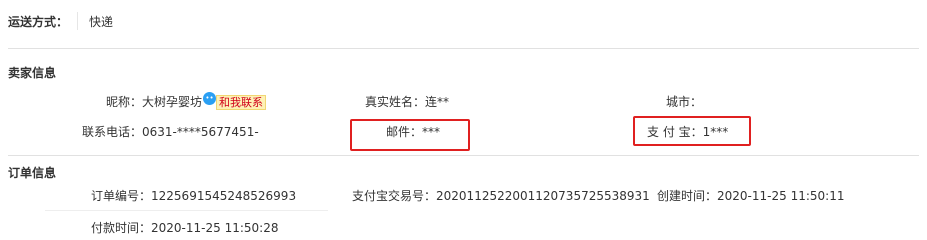  What do you see at coordinates (77, 21) in the screenshot?
I see `shipping-separator` at bounding box center [77, 21].